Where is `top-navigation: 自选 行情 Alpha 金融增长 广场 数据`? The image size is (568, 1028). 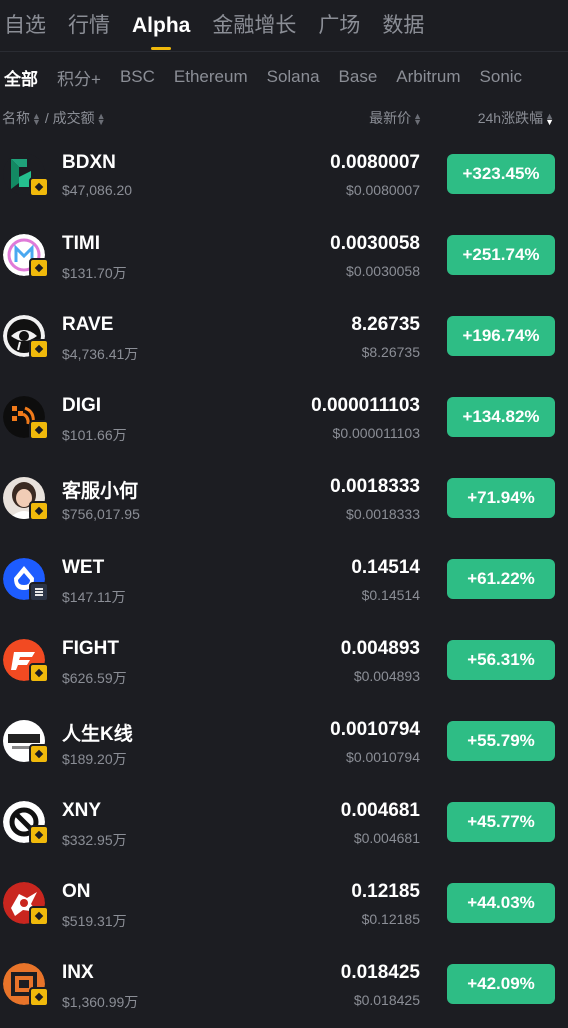
top-navigation: 自选 行情 Alpha 金融增长 广场 数据 is located at coordinates (284, 26).